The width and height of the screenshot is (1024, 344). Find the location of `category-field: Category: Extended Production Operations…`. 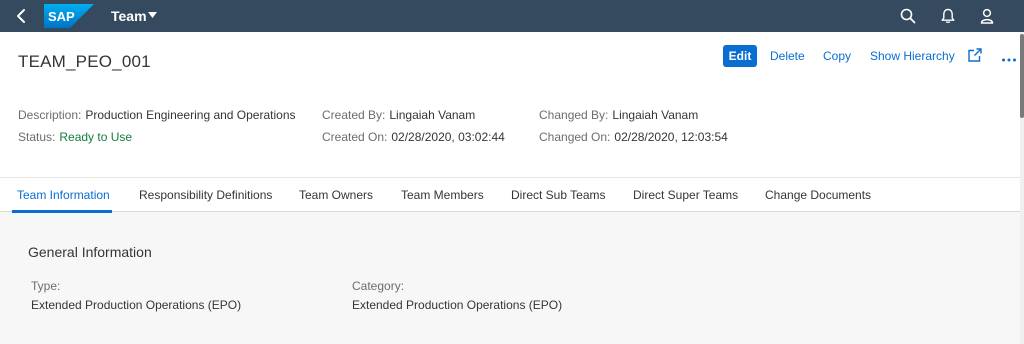

category-field: Category: Extended Production Operations… is located at coordinates (457, 295).